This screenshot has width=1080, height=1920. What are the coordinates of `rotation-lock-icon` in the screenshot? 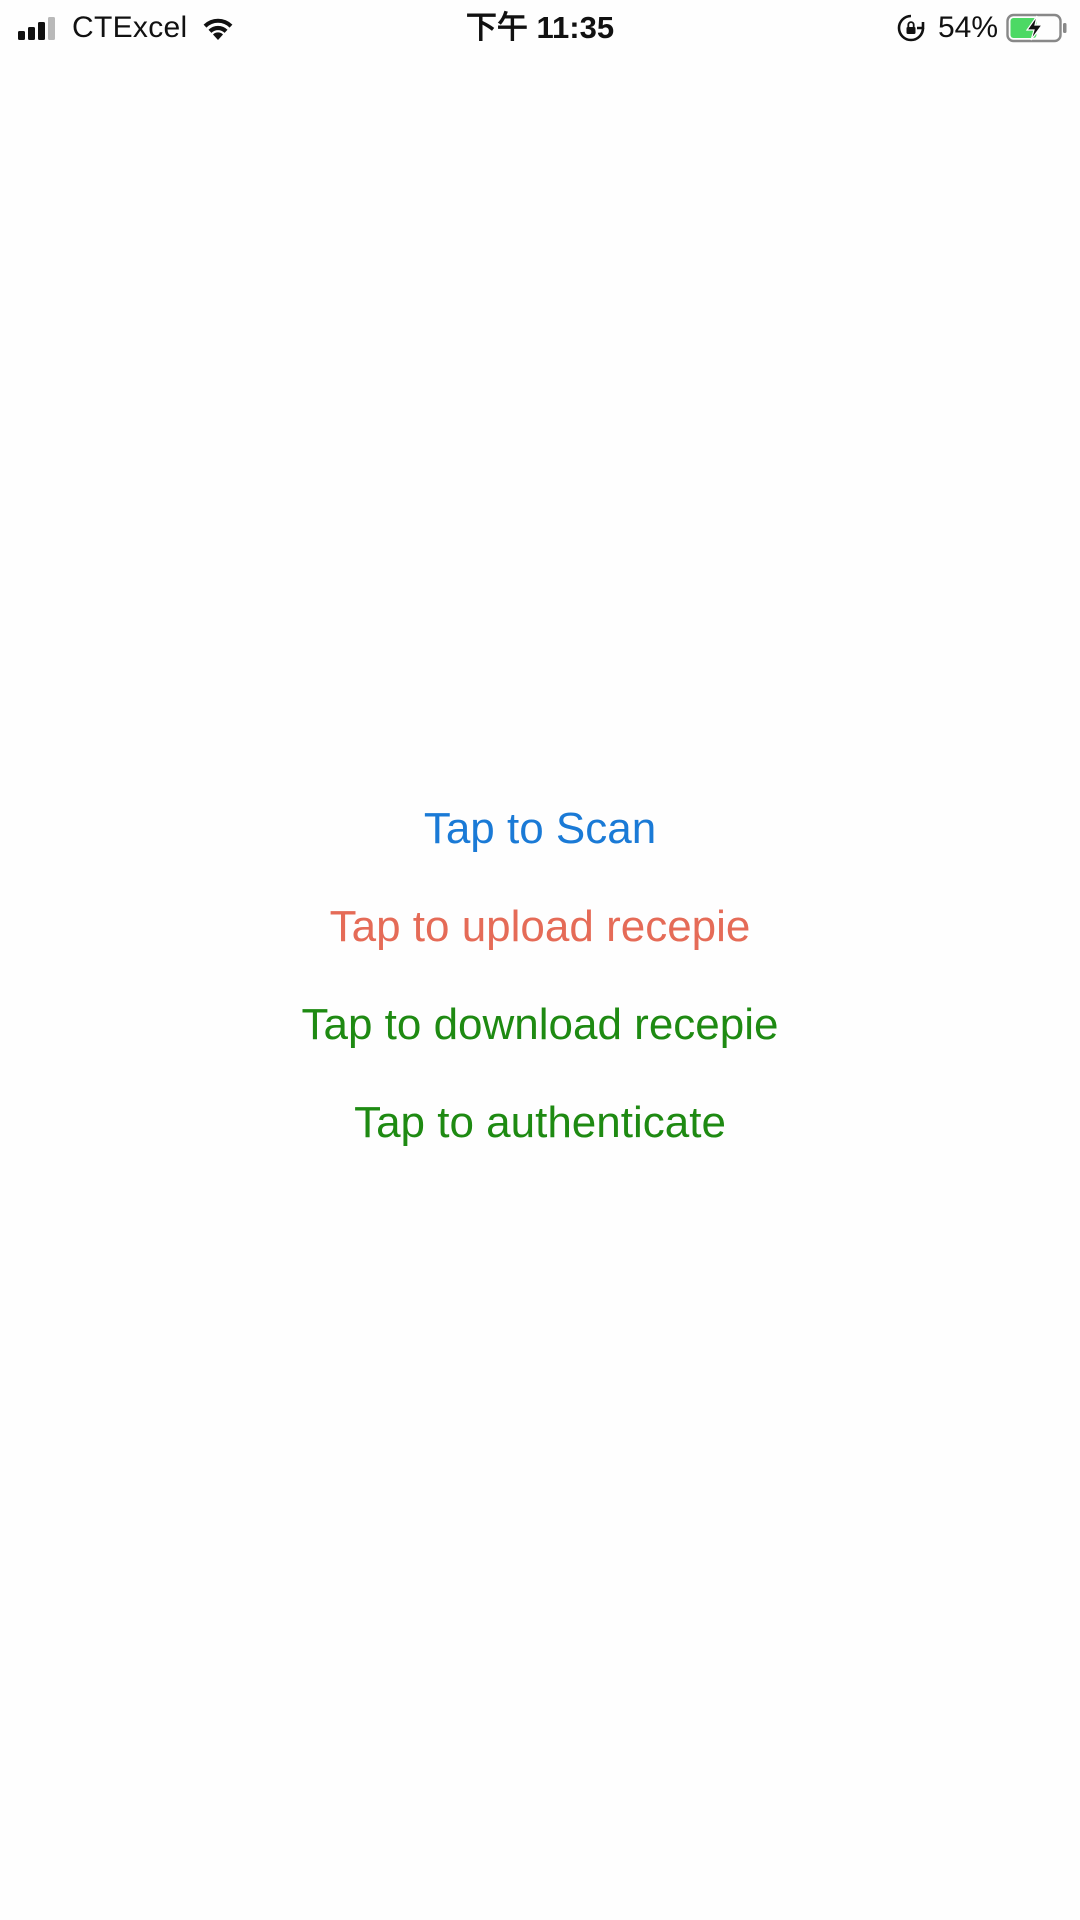 It's located at (911, 28).